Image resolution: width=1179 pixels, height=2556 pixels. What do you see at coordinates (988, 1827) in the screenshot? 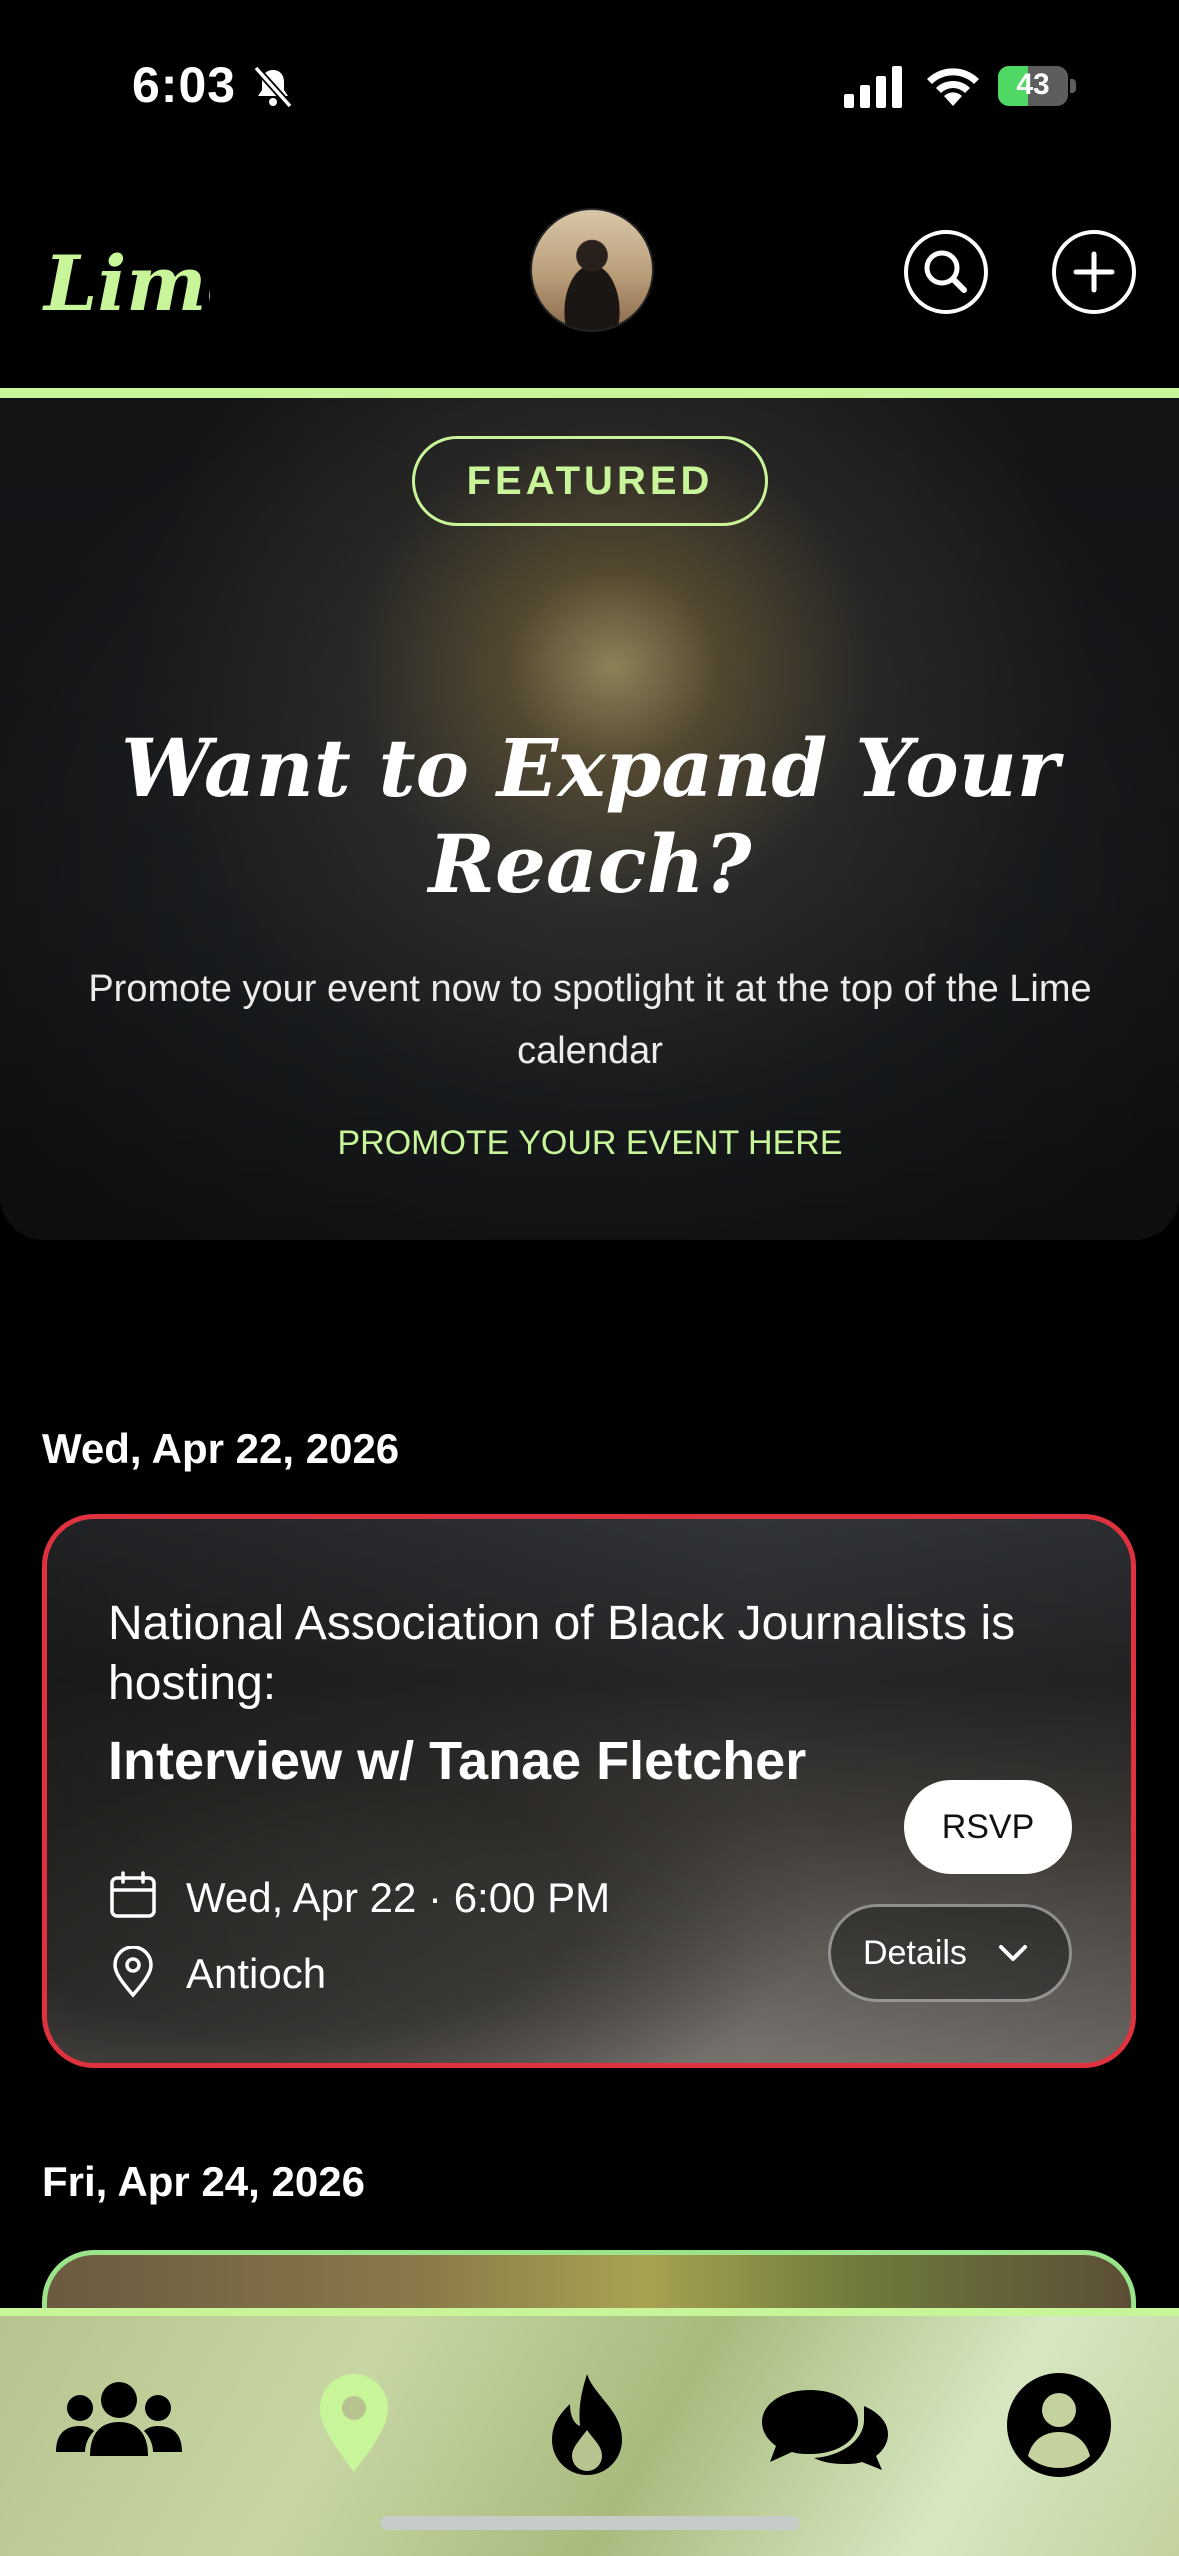
I see `rsvp-button: RSVP` at bounding box center [988, 1827].